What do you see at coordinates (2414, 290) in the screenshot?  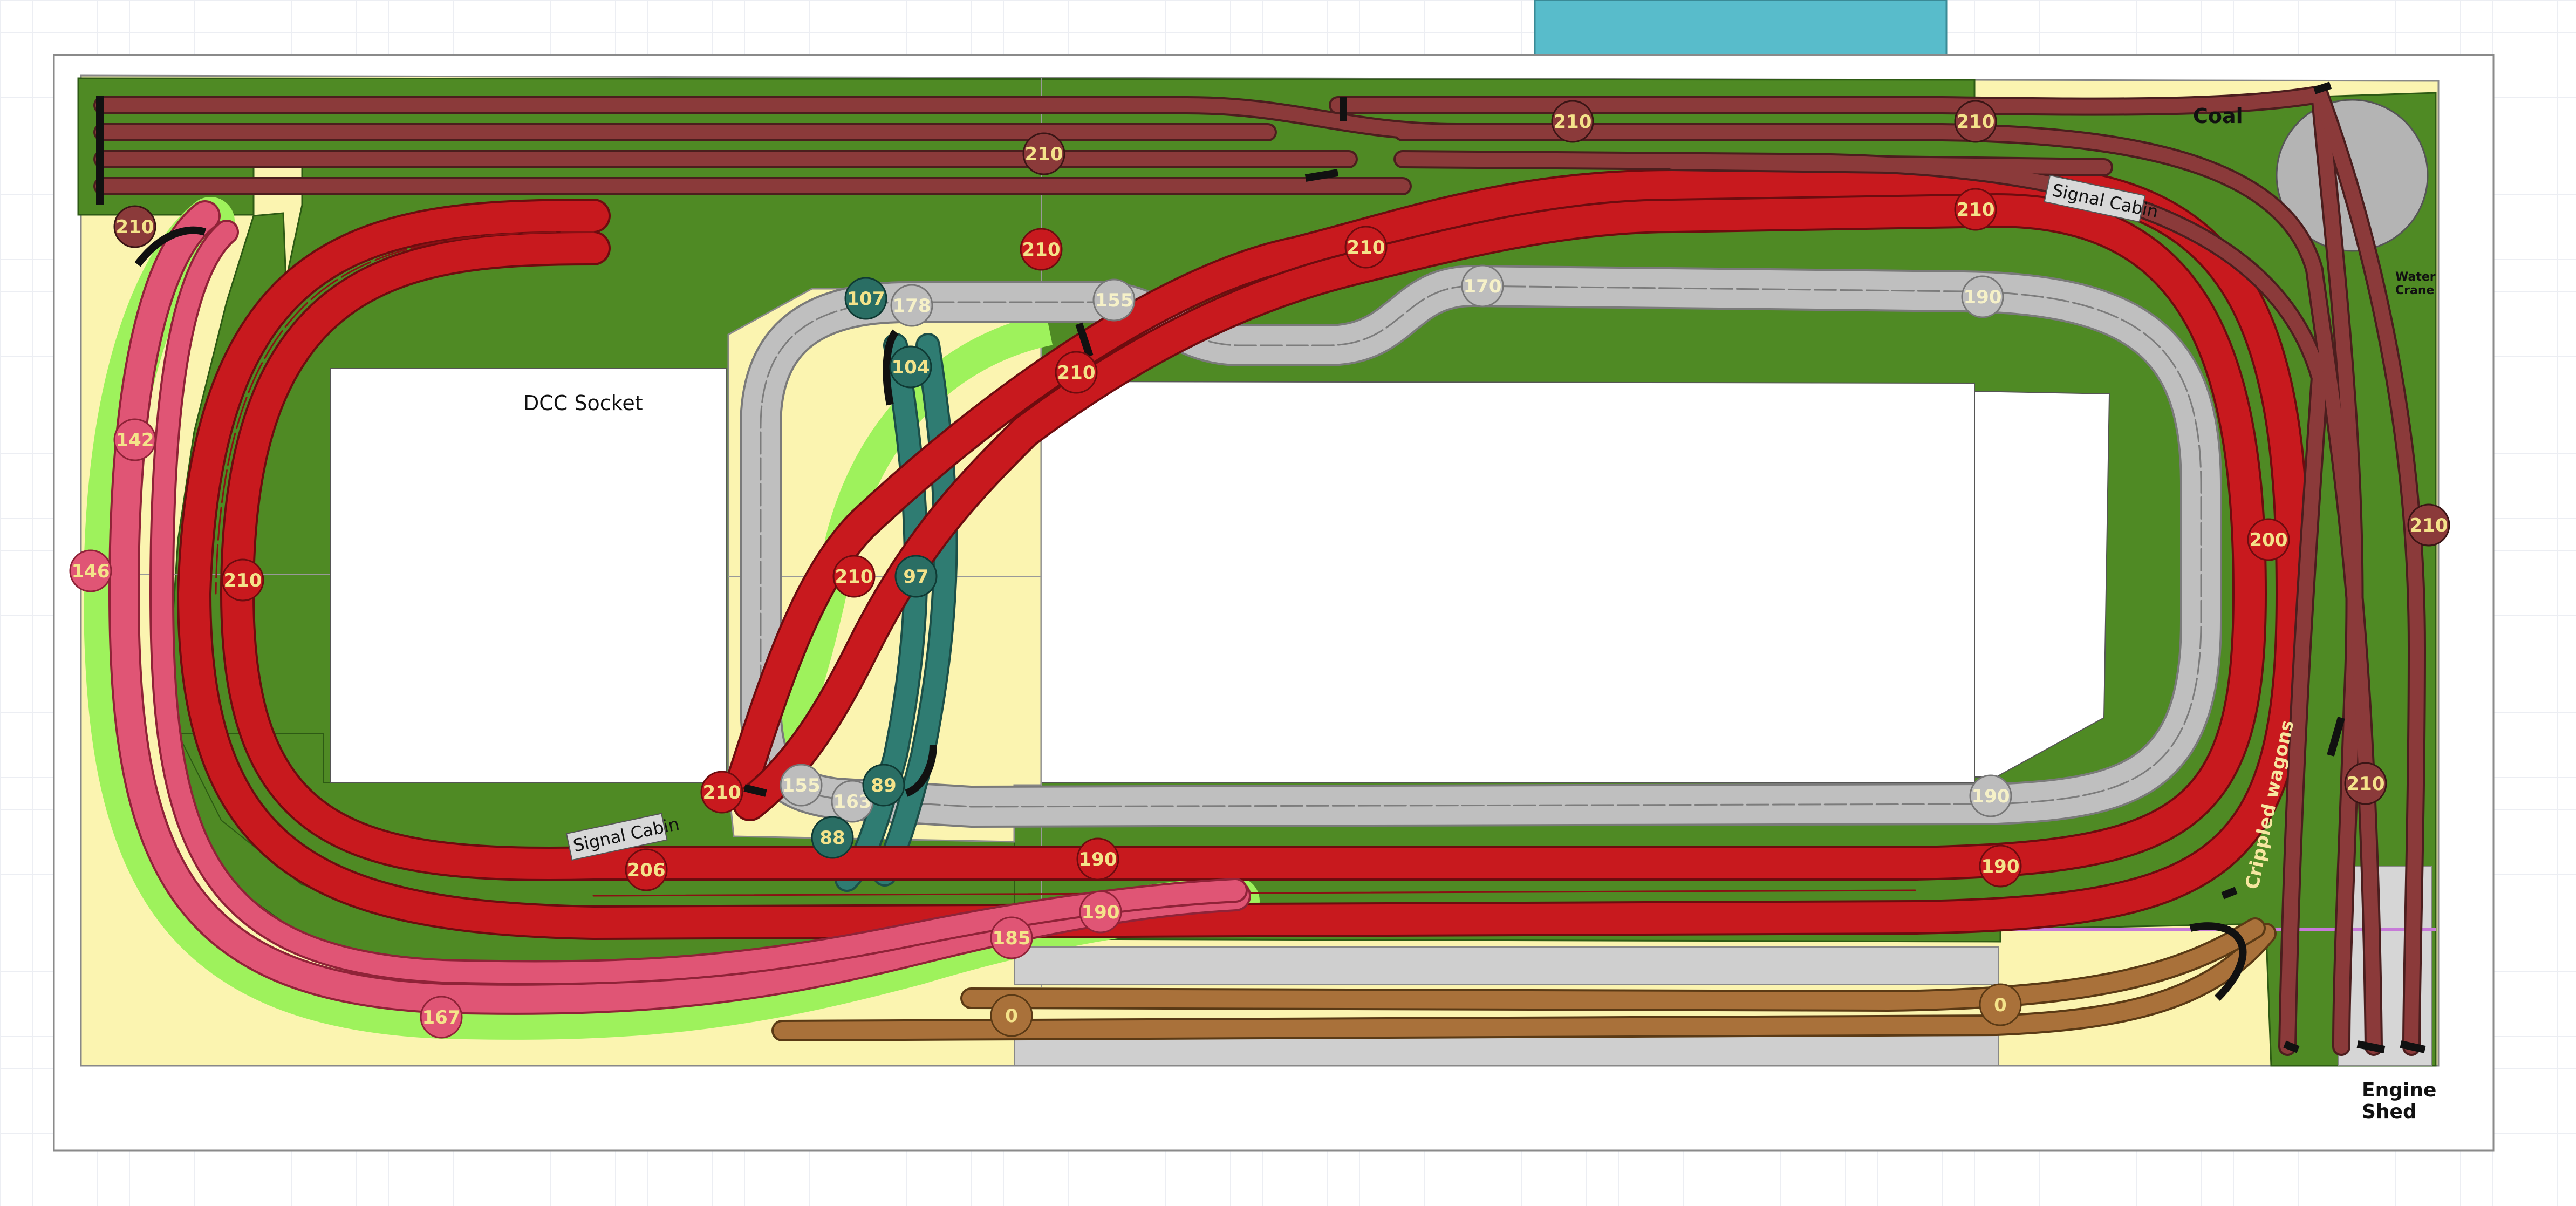 I see `water-crane-label-2: Crane` at bounding box center [2414, 290].